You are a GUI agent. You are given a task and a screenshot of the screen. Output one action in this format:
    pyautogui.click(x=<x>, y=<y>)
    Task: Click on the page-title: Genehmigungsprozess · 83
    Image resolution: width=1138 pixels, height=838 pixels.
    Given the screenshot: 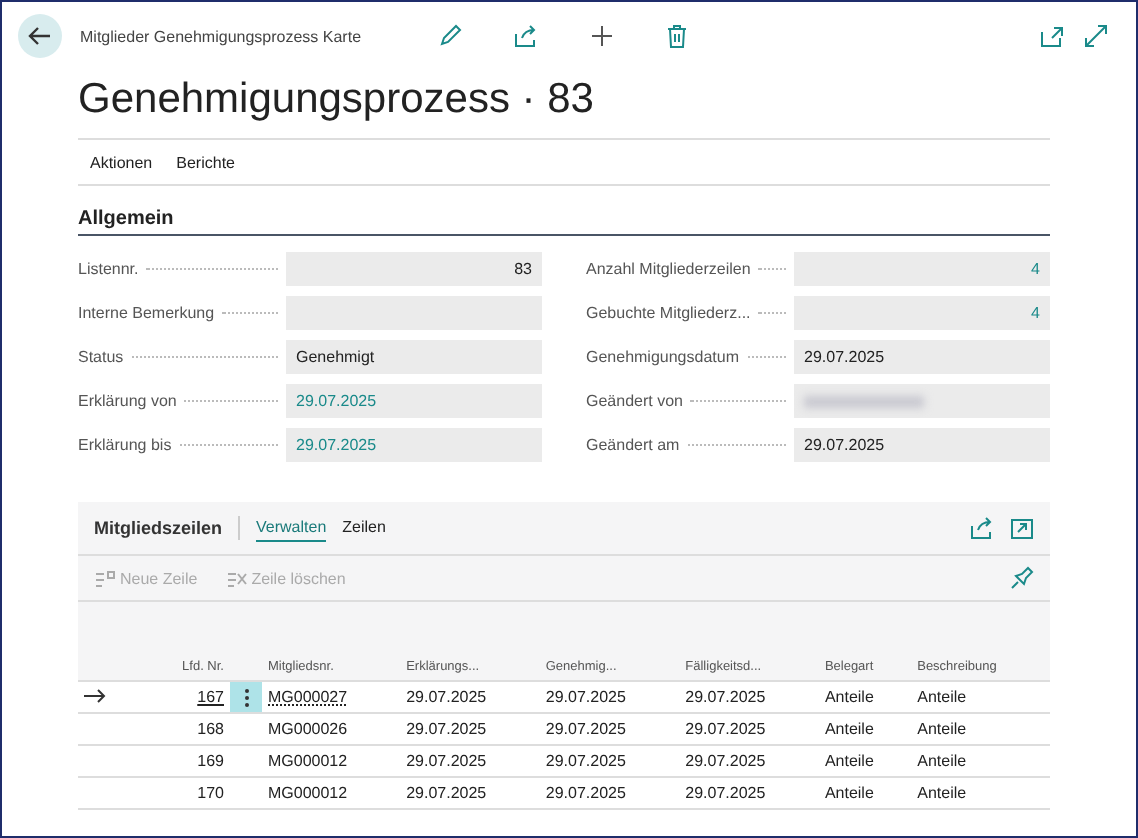 What is the action you would take?
    pyautogui.click(x=337, y=100)
    